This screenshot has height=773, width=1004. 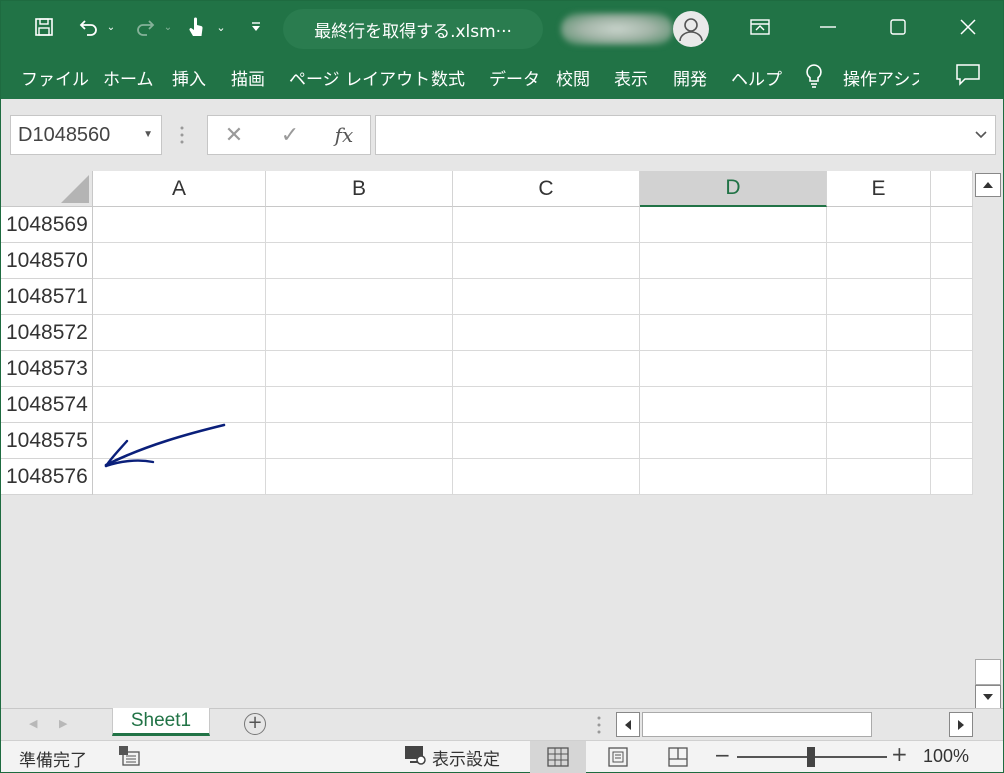 What do you see at coordinates (47, 441) in the screenshot?
I see `row-header: 1048575` at bounding box center [47, 441].